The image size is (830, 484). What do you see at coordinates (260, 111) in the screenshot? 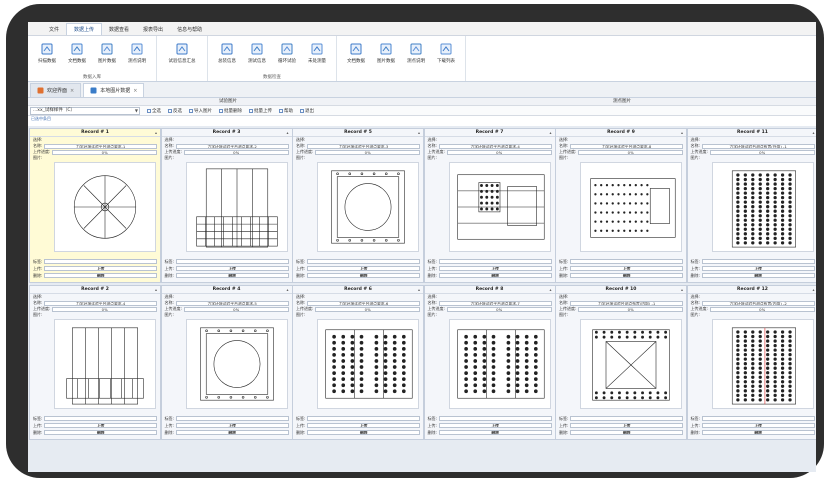
I see `toolbar-button: 批量上传` at bounding box center [260, 111].